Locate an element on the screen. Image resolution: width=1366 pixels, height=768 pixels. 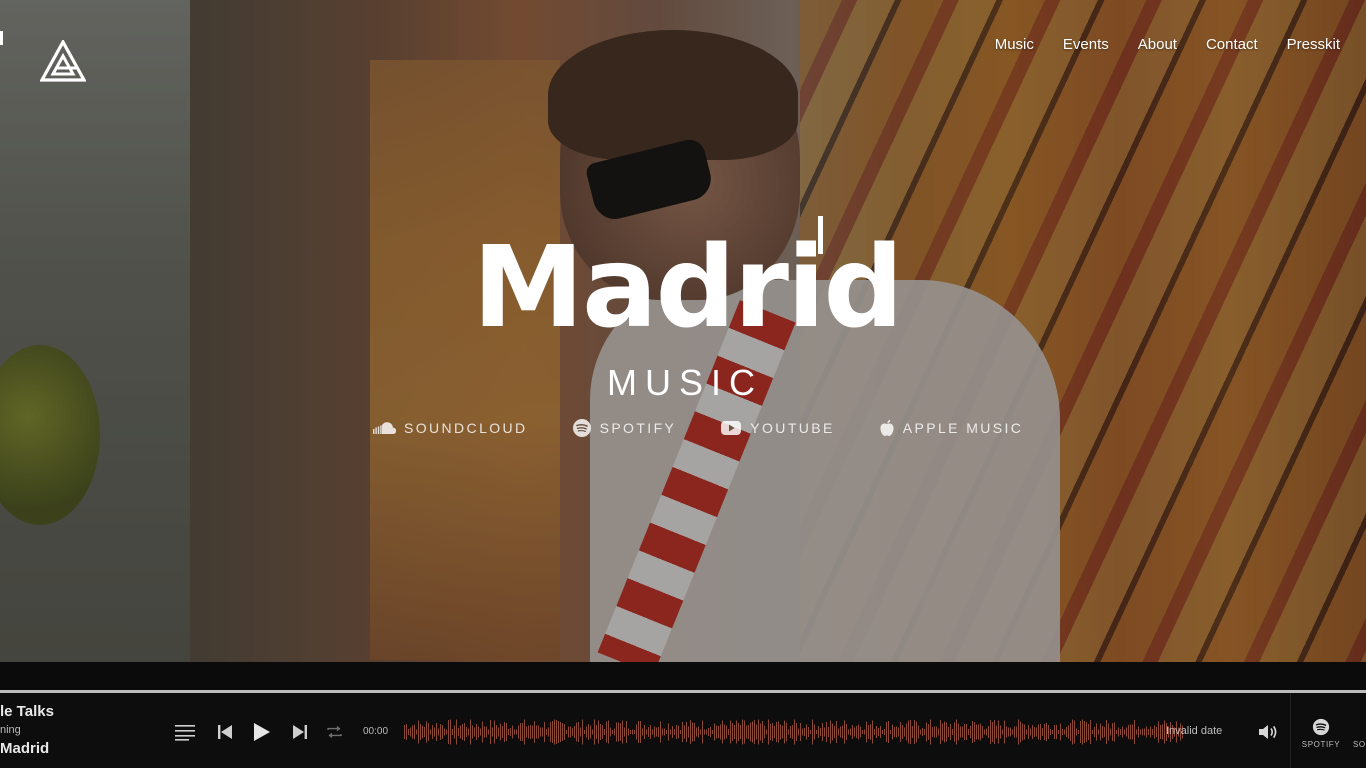
play-icon is located at coordinates (262, 732).